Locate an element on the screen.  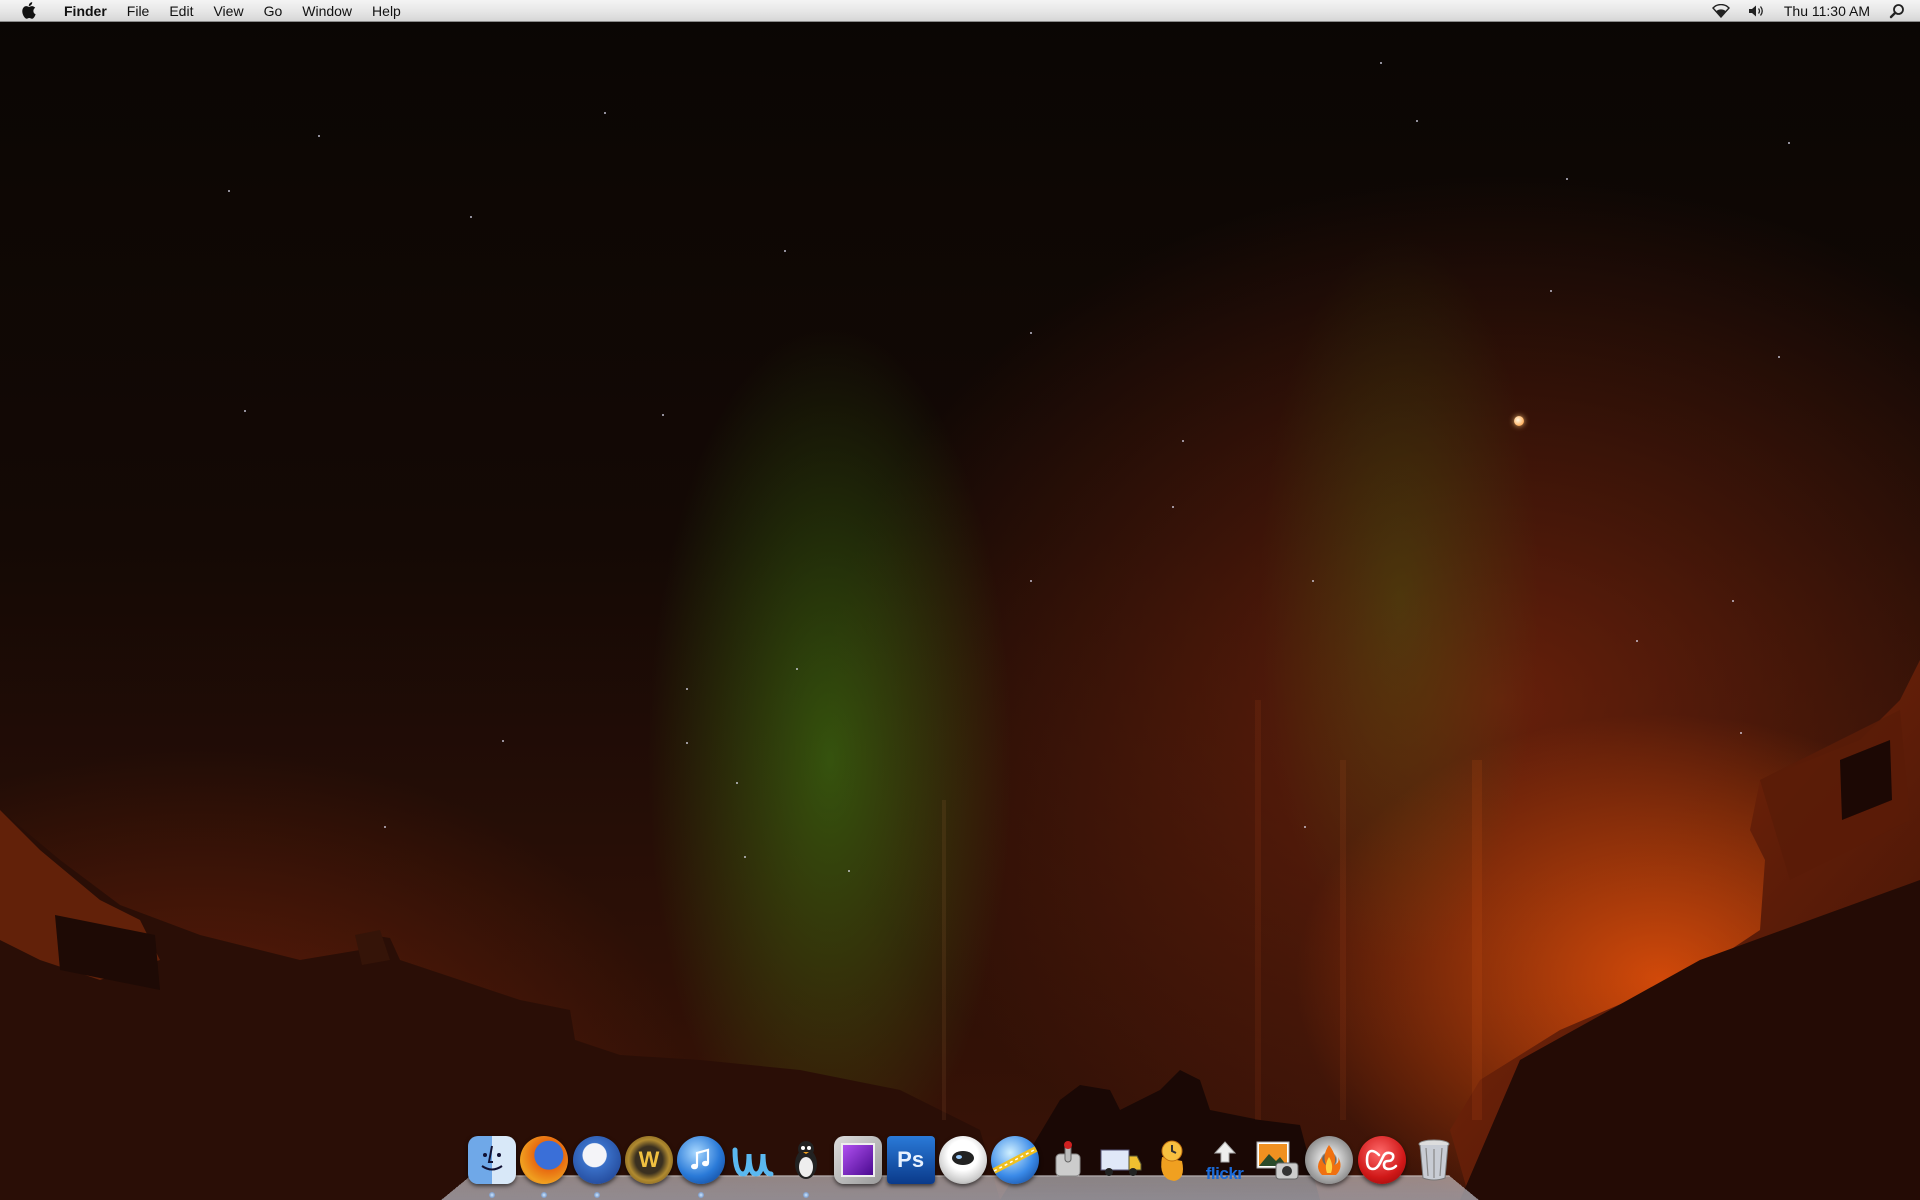
menu-go: Go is located at coordinates (273, 11).